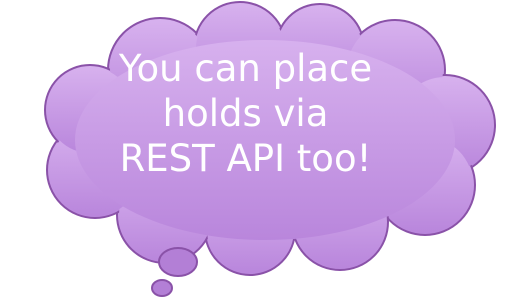 The width and height of the screenshot is (509, 305). I want to click on bubble-line-2: holds via, so click(245, 113).